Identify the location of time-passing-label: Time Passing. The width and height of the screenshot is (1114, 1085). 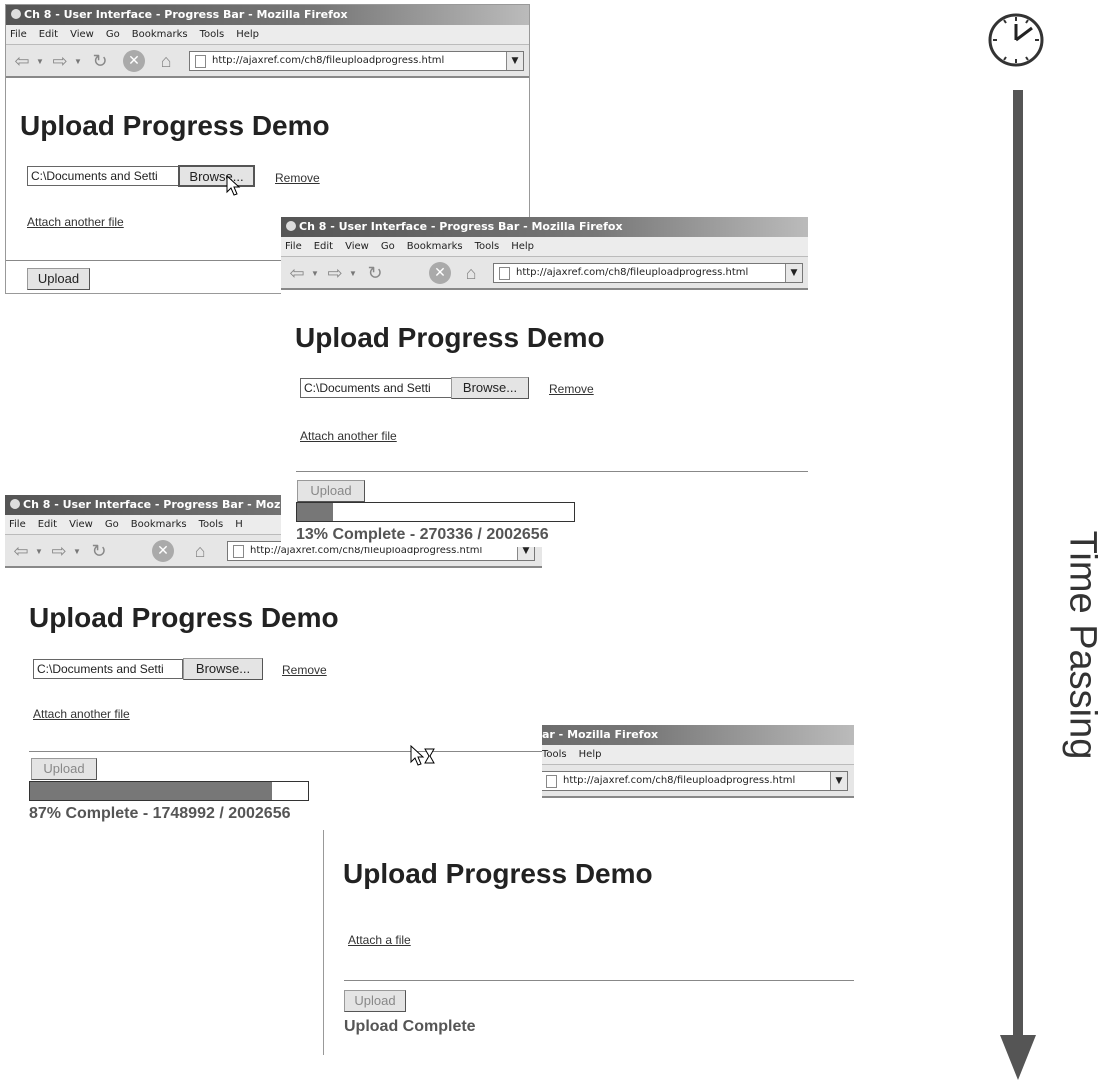
(1082, 645).